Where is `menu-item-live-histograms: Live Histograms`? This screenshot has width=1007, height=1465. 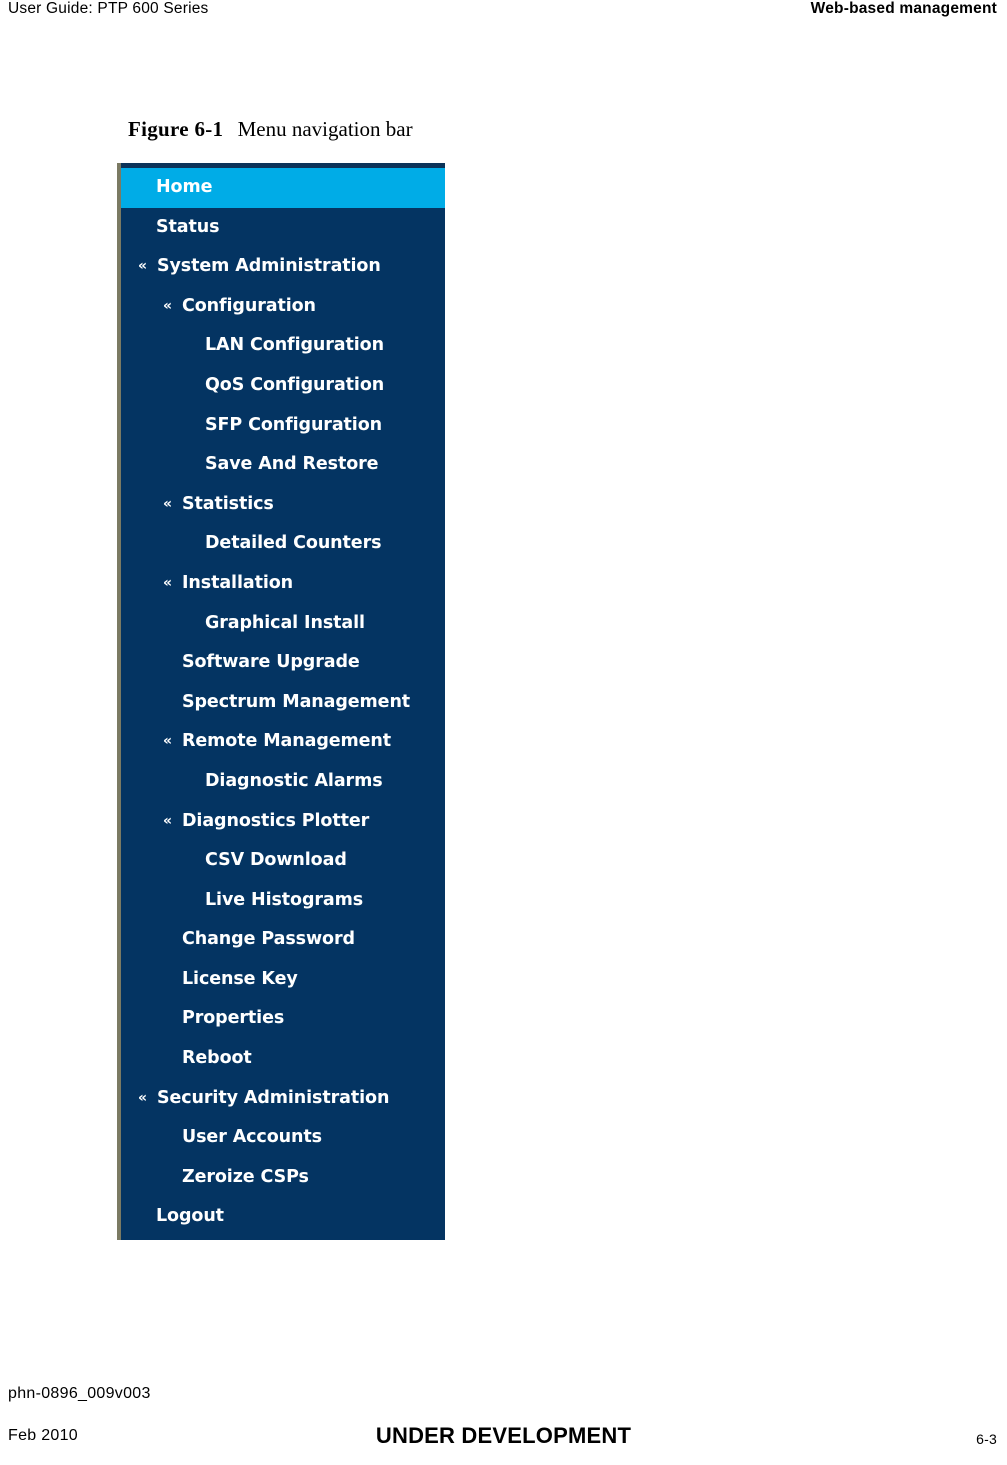 menu-item-live-histograms: Live Histograms is located at coordinates (283, 901).